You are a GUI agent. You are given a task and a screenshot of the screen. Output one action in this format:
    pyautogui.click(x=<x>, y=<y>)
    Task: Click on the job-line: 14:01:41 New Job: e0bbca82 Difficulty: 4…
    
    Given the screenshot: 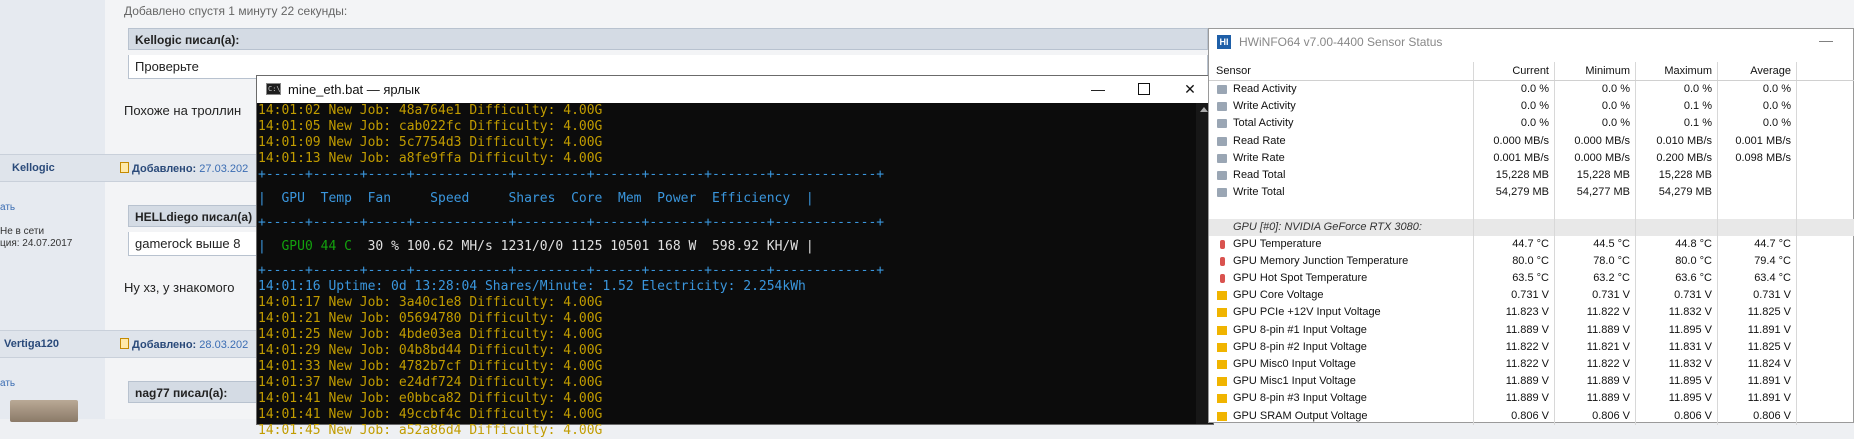 What is the action you would take?
    pyautogui.click(x=430, y=398)
    